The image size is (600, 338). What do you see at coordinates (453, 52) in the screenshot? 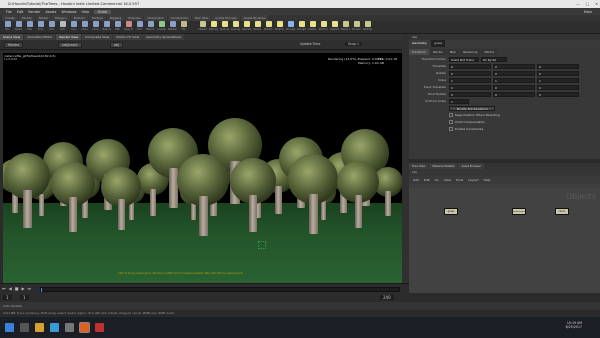
I see `tab-misc: Misc` at bounding box center [453, 52].